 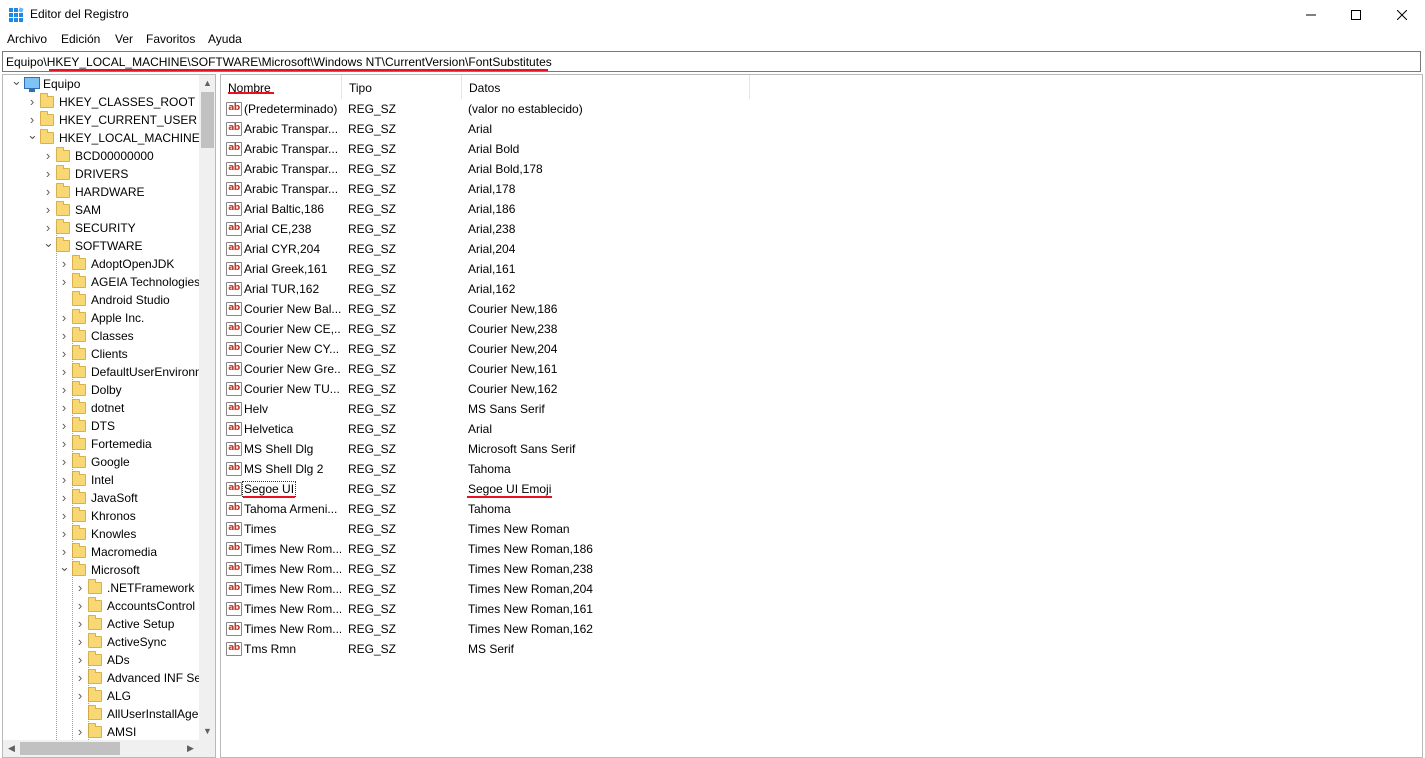 What do you see at coordinates (821, 449) in the screenshot?
I see `value-row: ab MS Shell Dlg REG_SZ Microsoft Sans Serif` at bounding box center [821, 449].